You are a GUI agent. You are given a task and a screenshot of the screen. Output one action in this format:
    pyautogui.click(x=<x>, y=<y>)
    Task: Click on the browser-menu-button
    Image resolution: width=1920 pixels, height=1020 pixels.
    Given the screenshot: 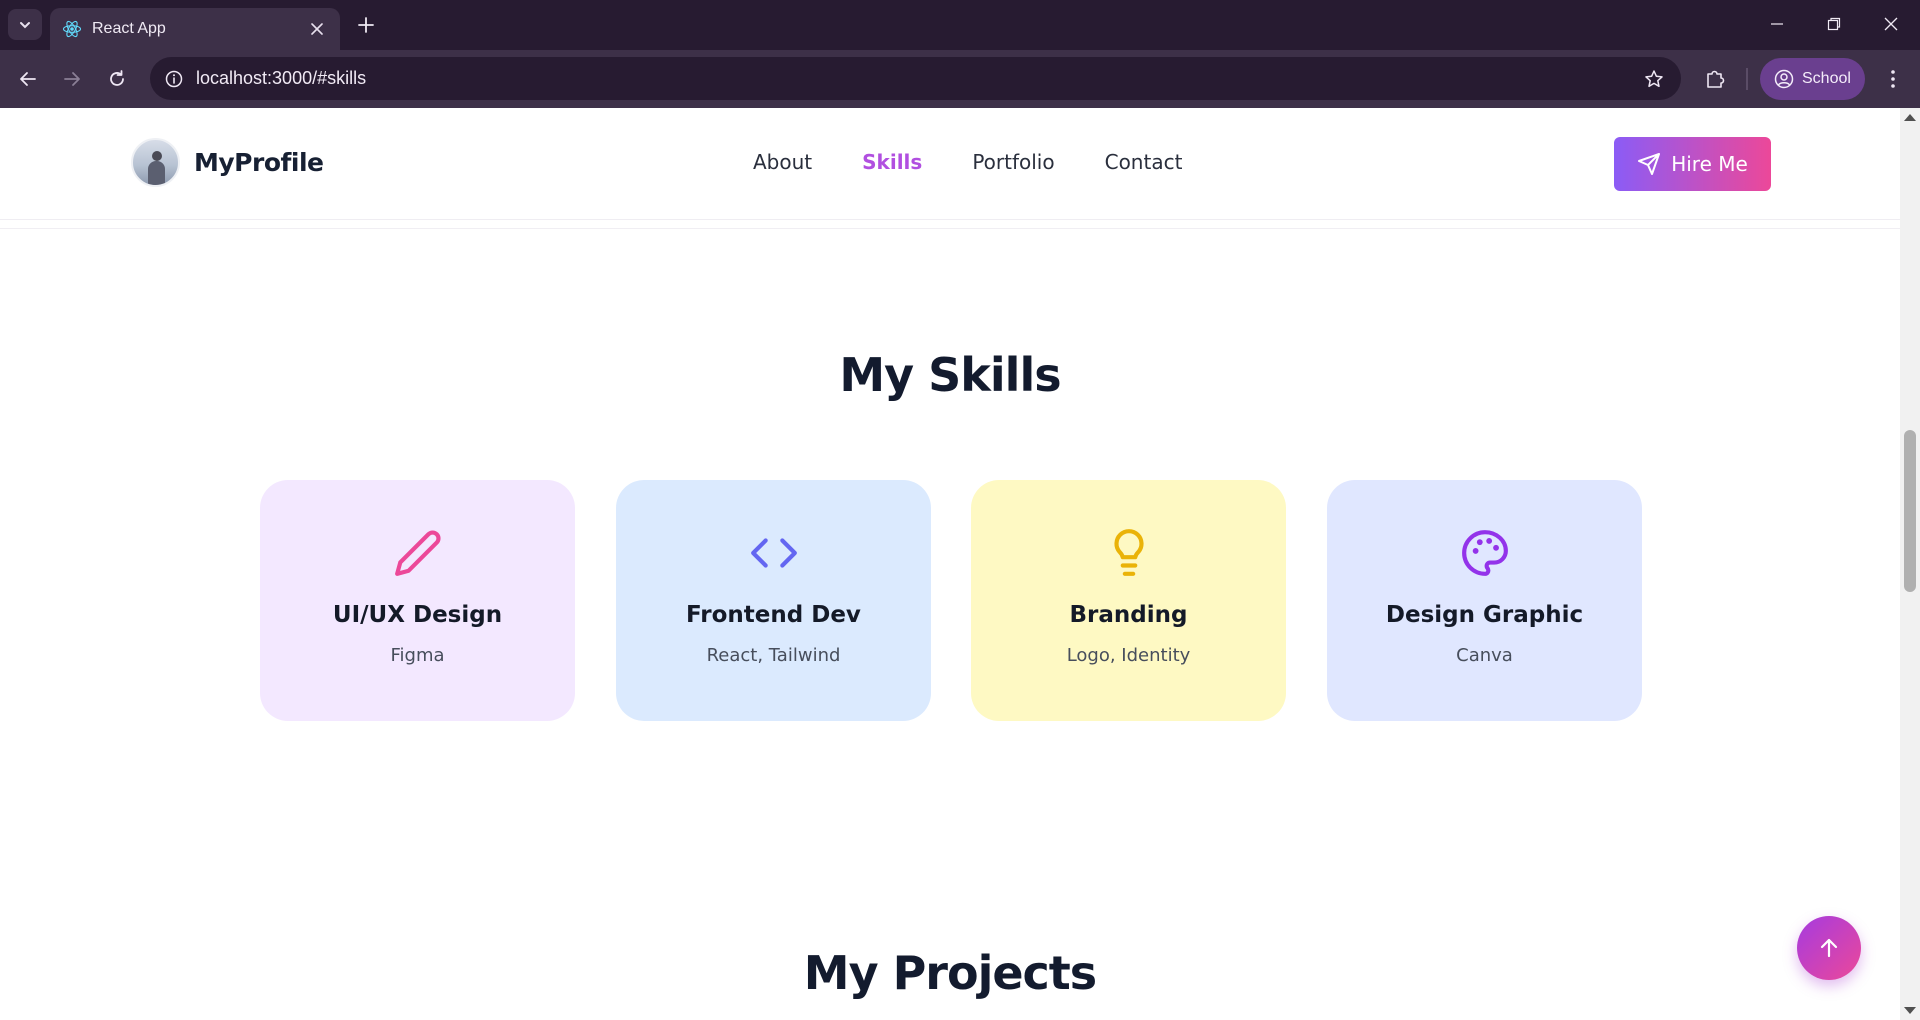 What is the action you would take?
    pyautogui.click(x=1893, y=79)
    